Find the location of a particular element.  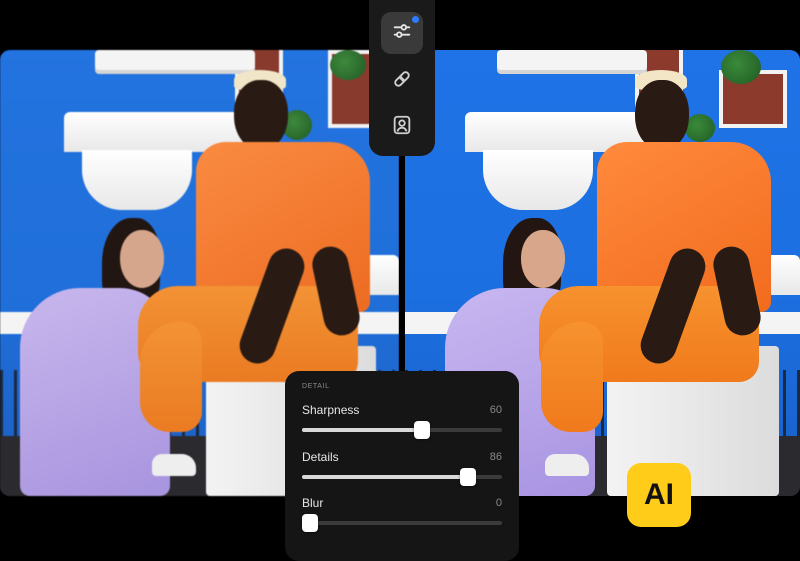

blur-slider is located at coordinates (402, 523).